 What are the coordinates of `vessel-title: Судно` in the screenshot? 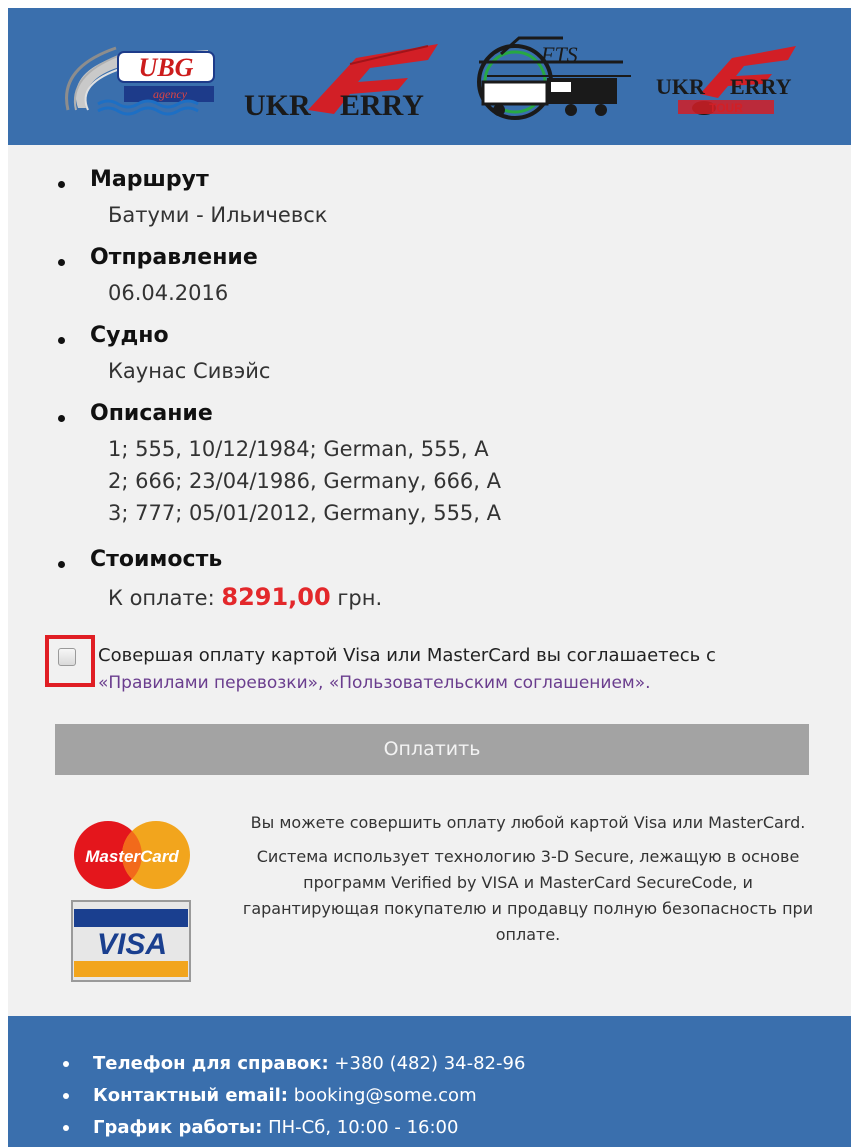 It's located at (129, 335).